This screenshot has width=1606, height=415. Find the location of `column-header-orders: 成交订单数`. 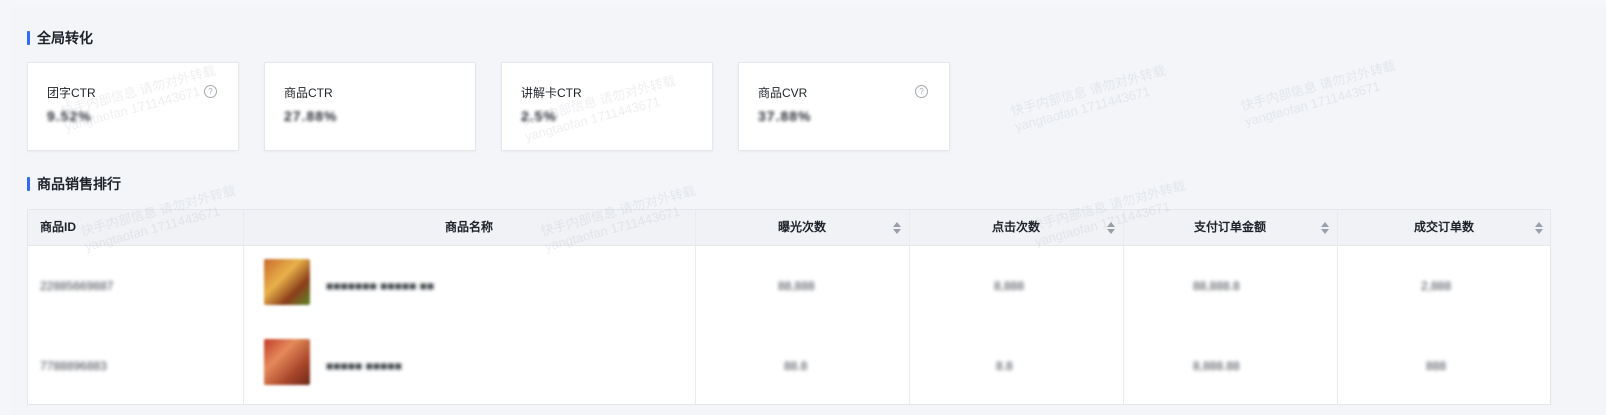

column-header-orders: 成交订单数 is located at coordinates (1443, 227).